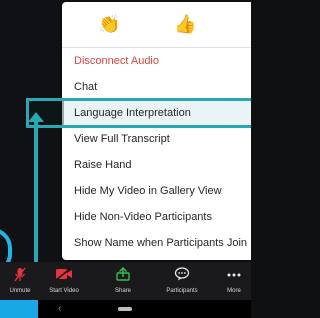  Describe the element at coordinates (156, 61) in the screenshot. I see `menu-item-disconnect-audio: Disconnect Audio` at that location.